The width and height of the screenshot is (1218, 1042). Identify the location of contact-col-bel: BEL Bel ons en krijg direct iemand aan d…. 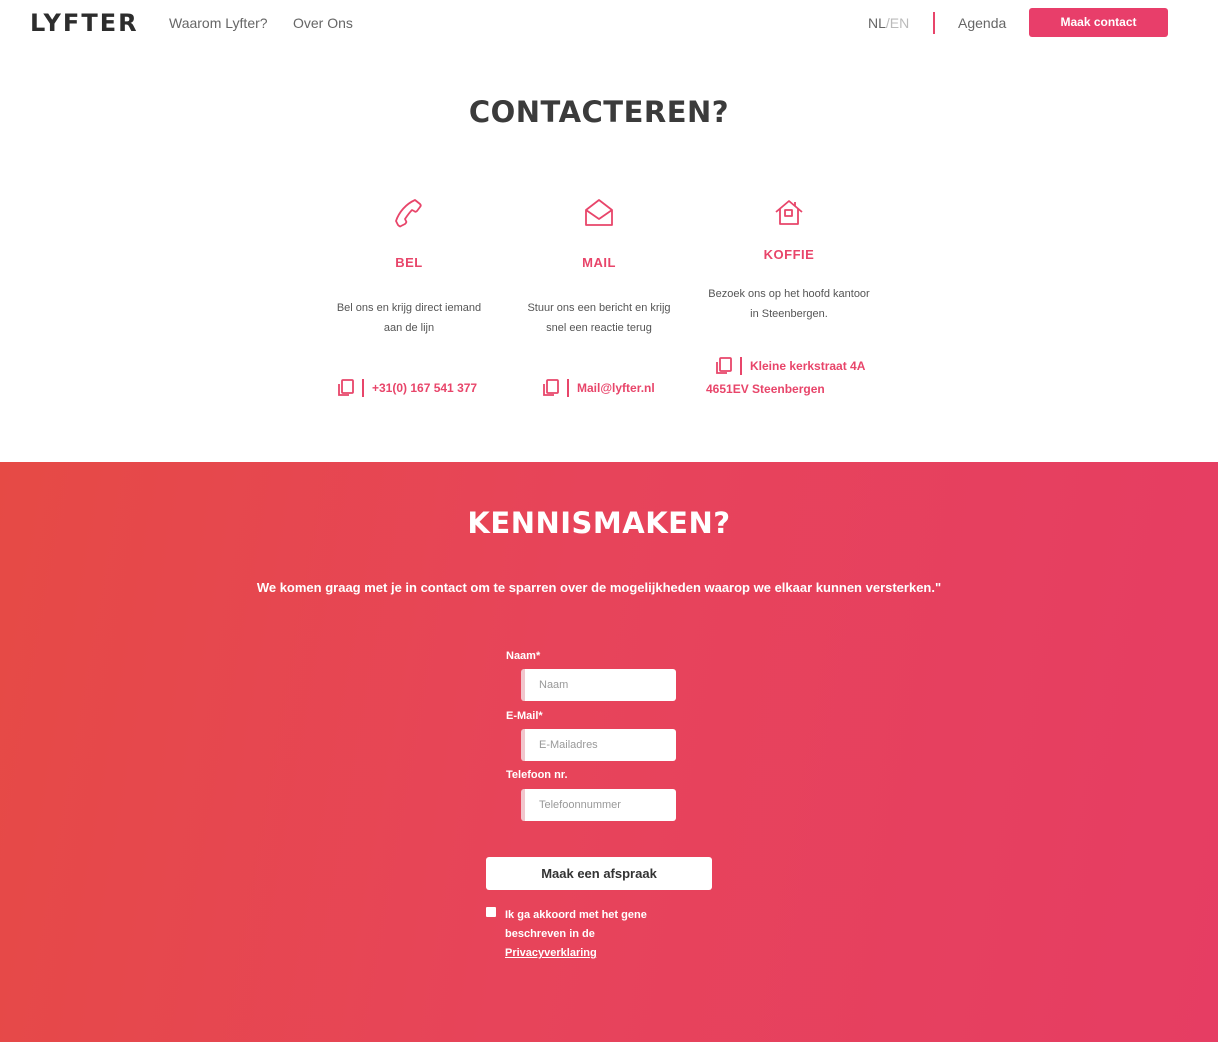
(409, 266).